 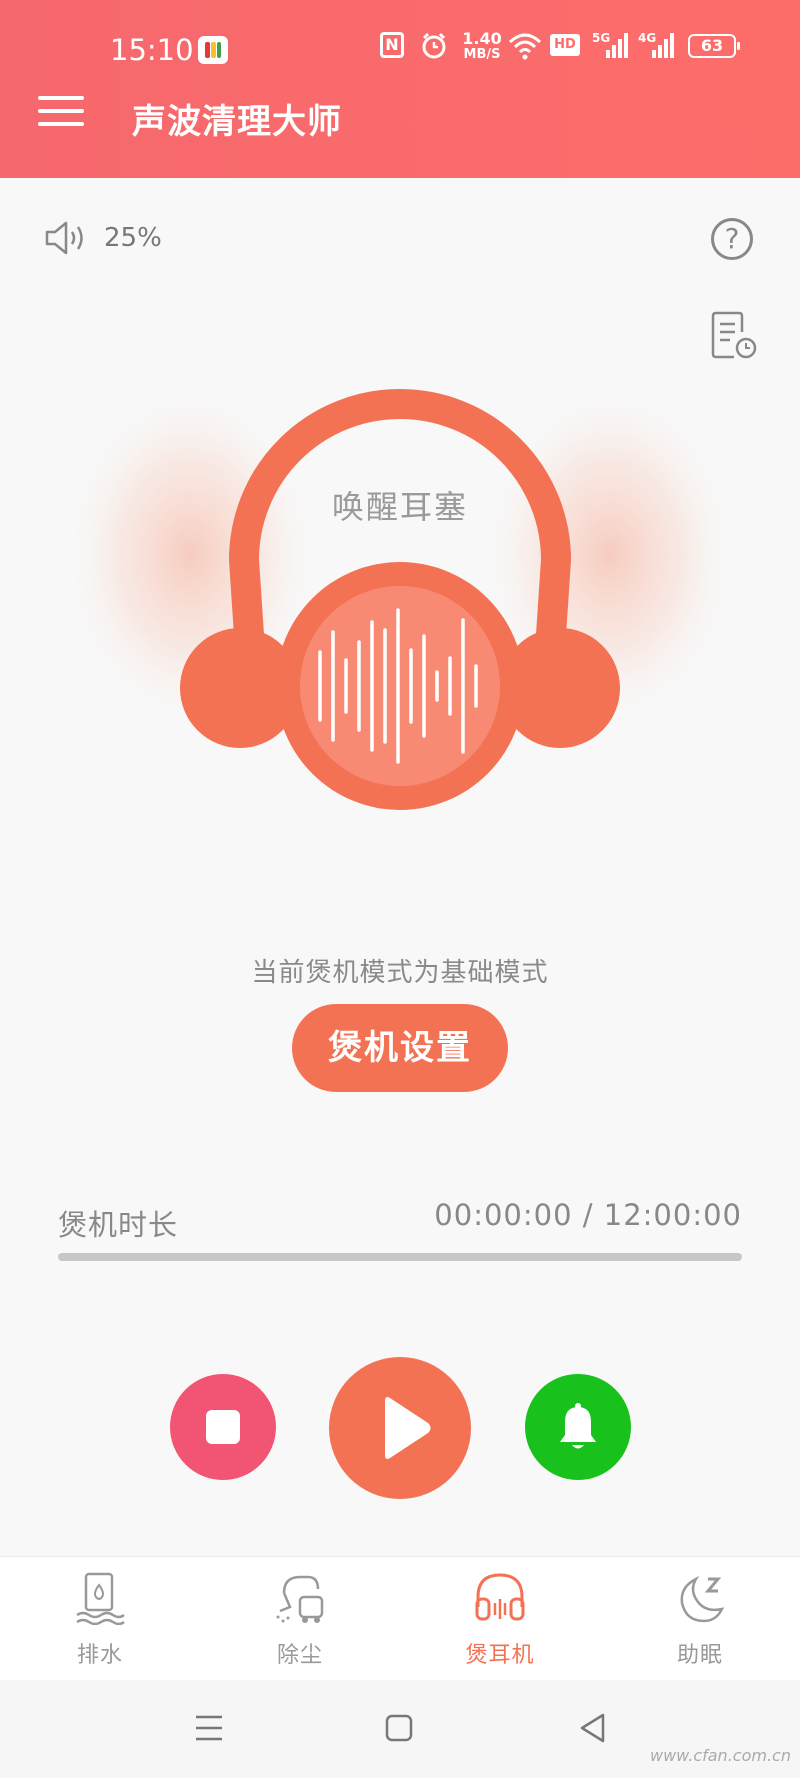 I want to click on speaker-icon, so click(x=64, y=238).